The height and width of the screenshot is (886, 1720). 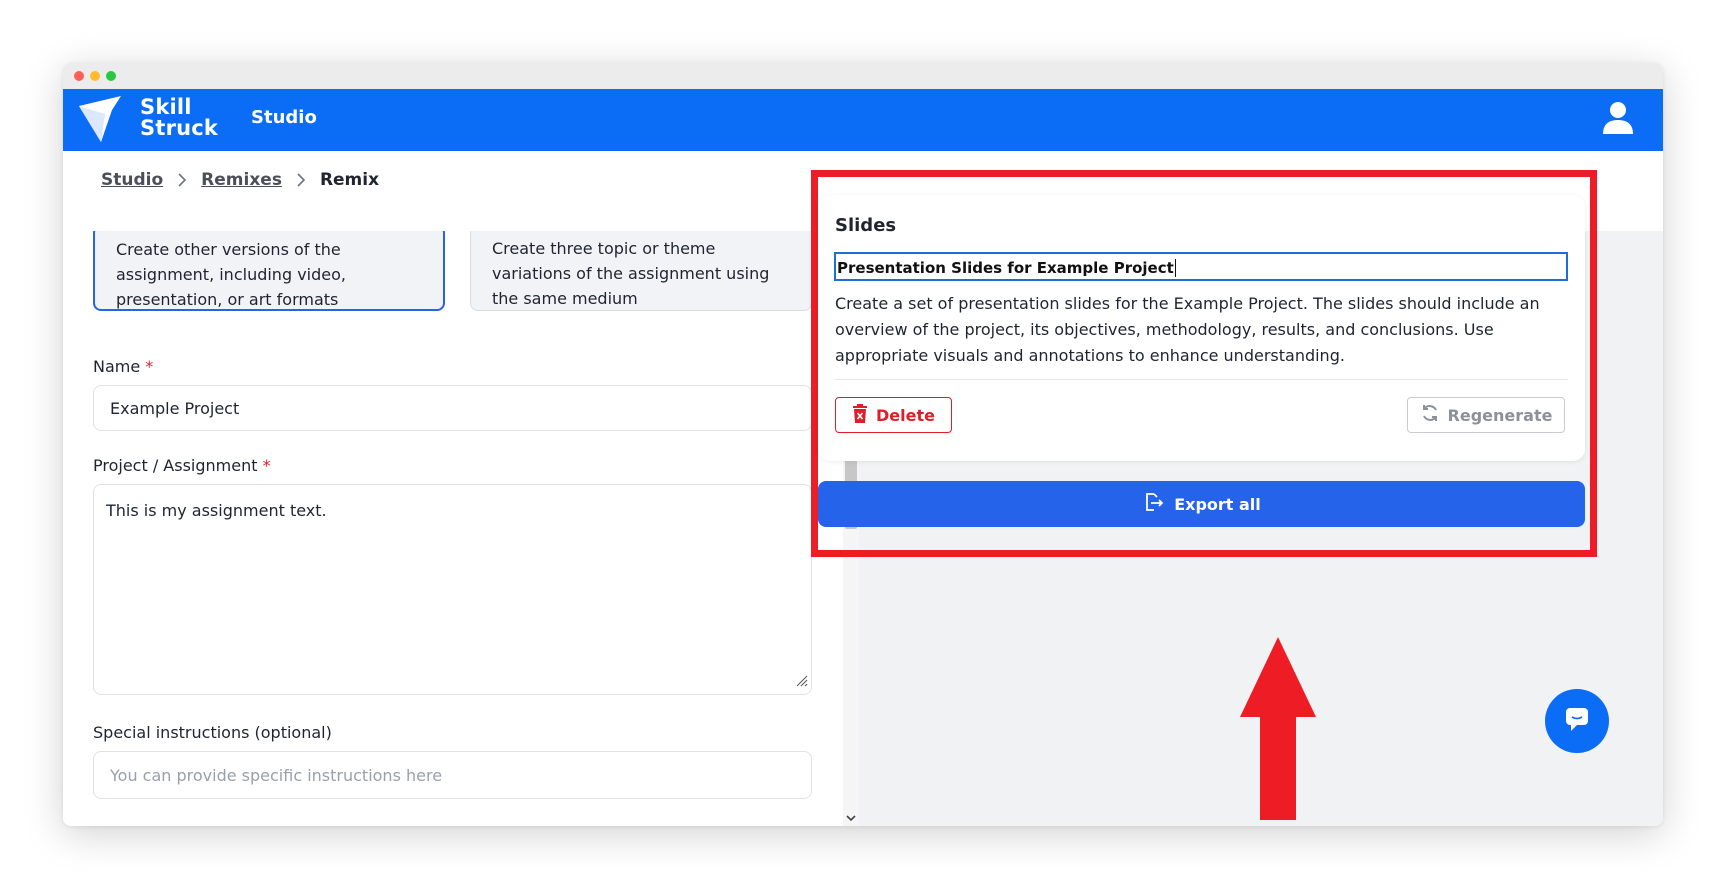 What do you see at coordinates (452, 408) in the screenshot?
I see `name-input: Example Project` at bounding box center [452, 408].